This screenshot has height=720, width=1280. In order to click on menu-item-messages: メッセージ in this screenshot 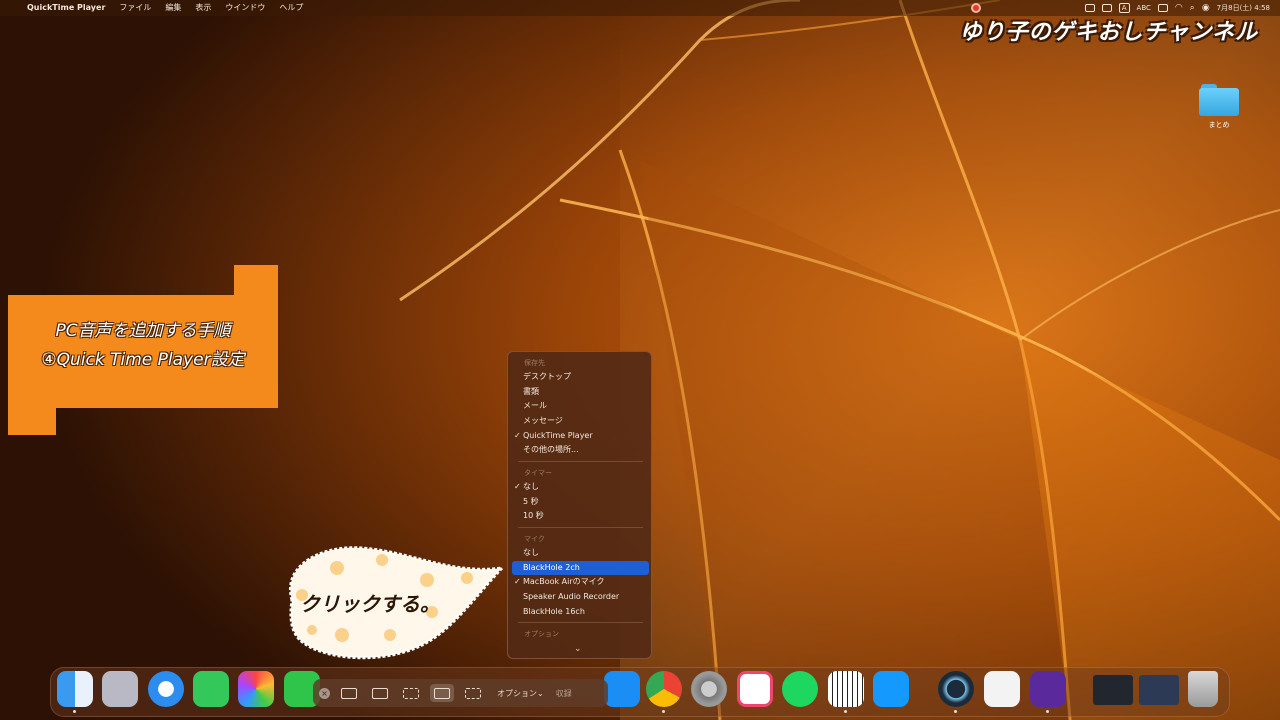, I will do `click(580, 421)`.